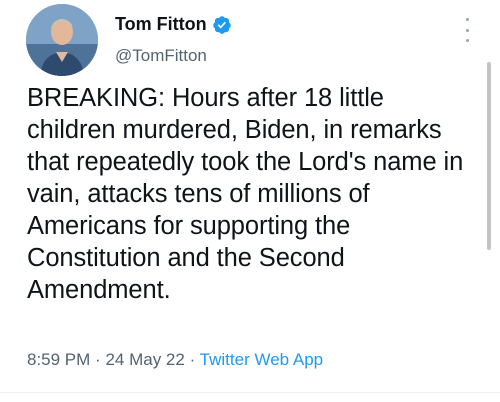  I want to click on avatar-photo-icon, so click(62, 40).